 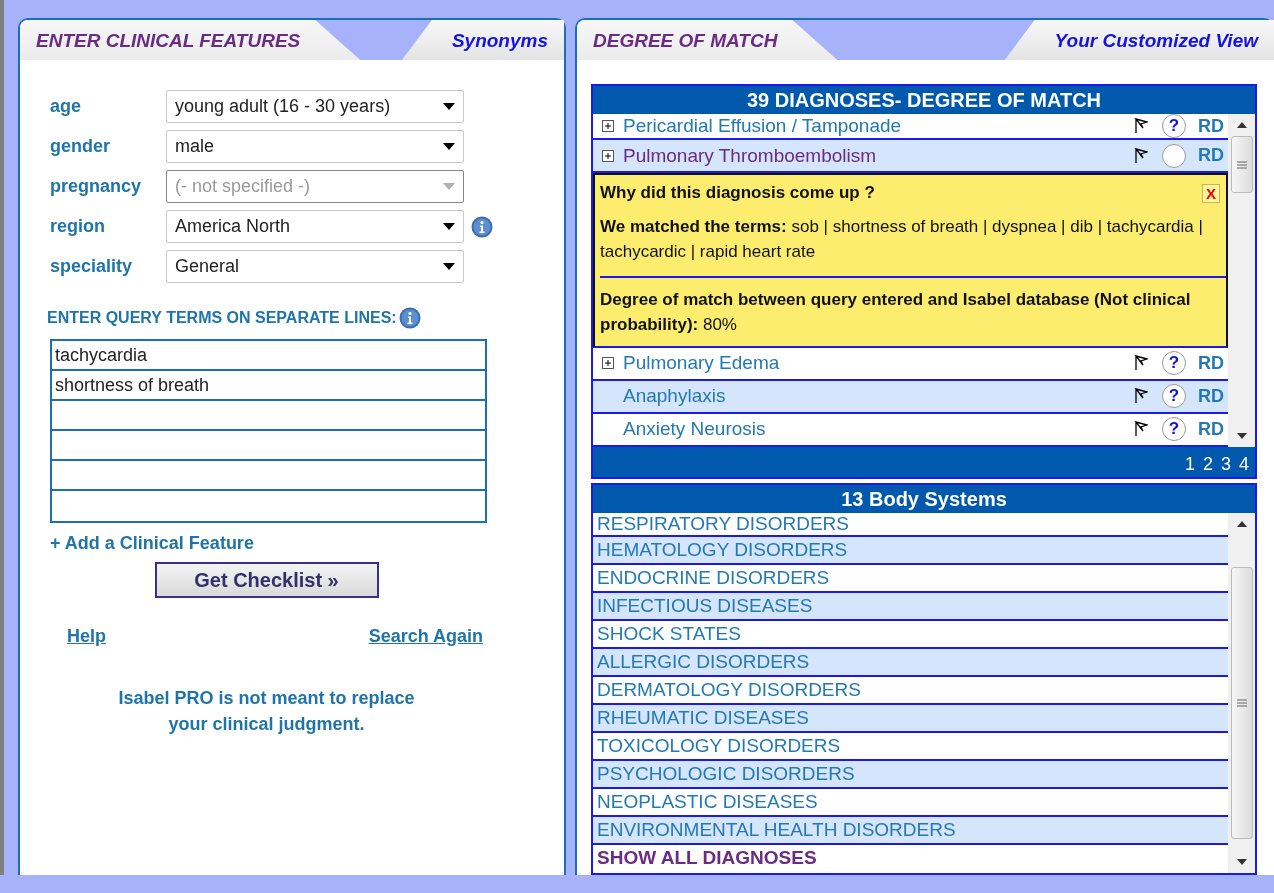 What do you see at coordinates (92, 266) in the screenshot?
I see `field-label: speciality` at bounding box center [92, 266].